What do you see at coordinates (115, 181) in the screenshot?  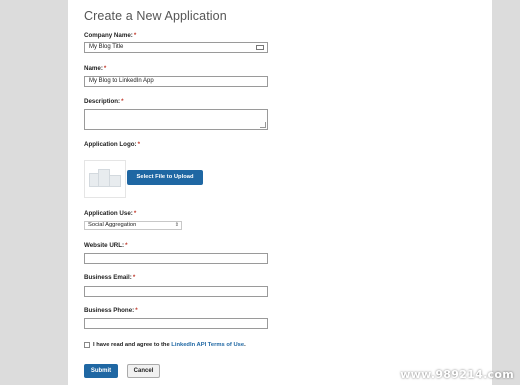 I see `building-icon` at bounding box center [115, 181].